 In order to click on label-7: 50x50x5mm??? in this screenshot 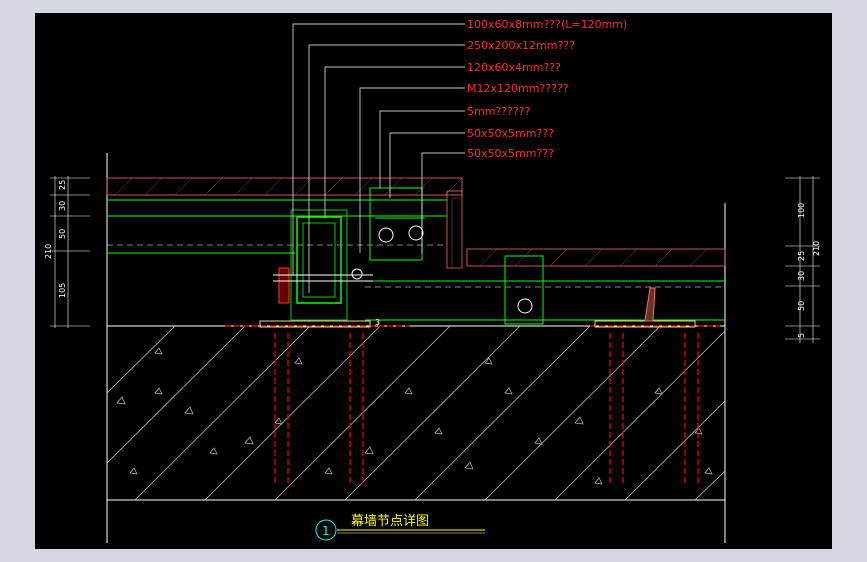, I will do `click(510, 153)`.